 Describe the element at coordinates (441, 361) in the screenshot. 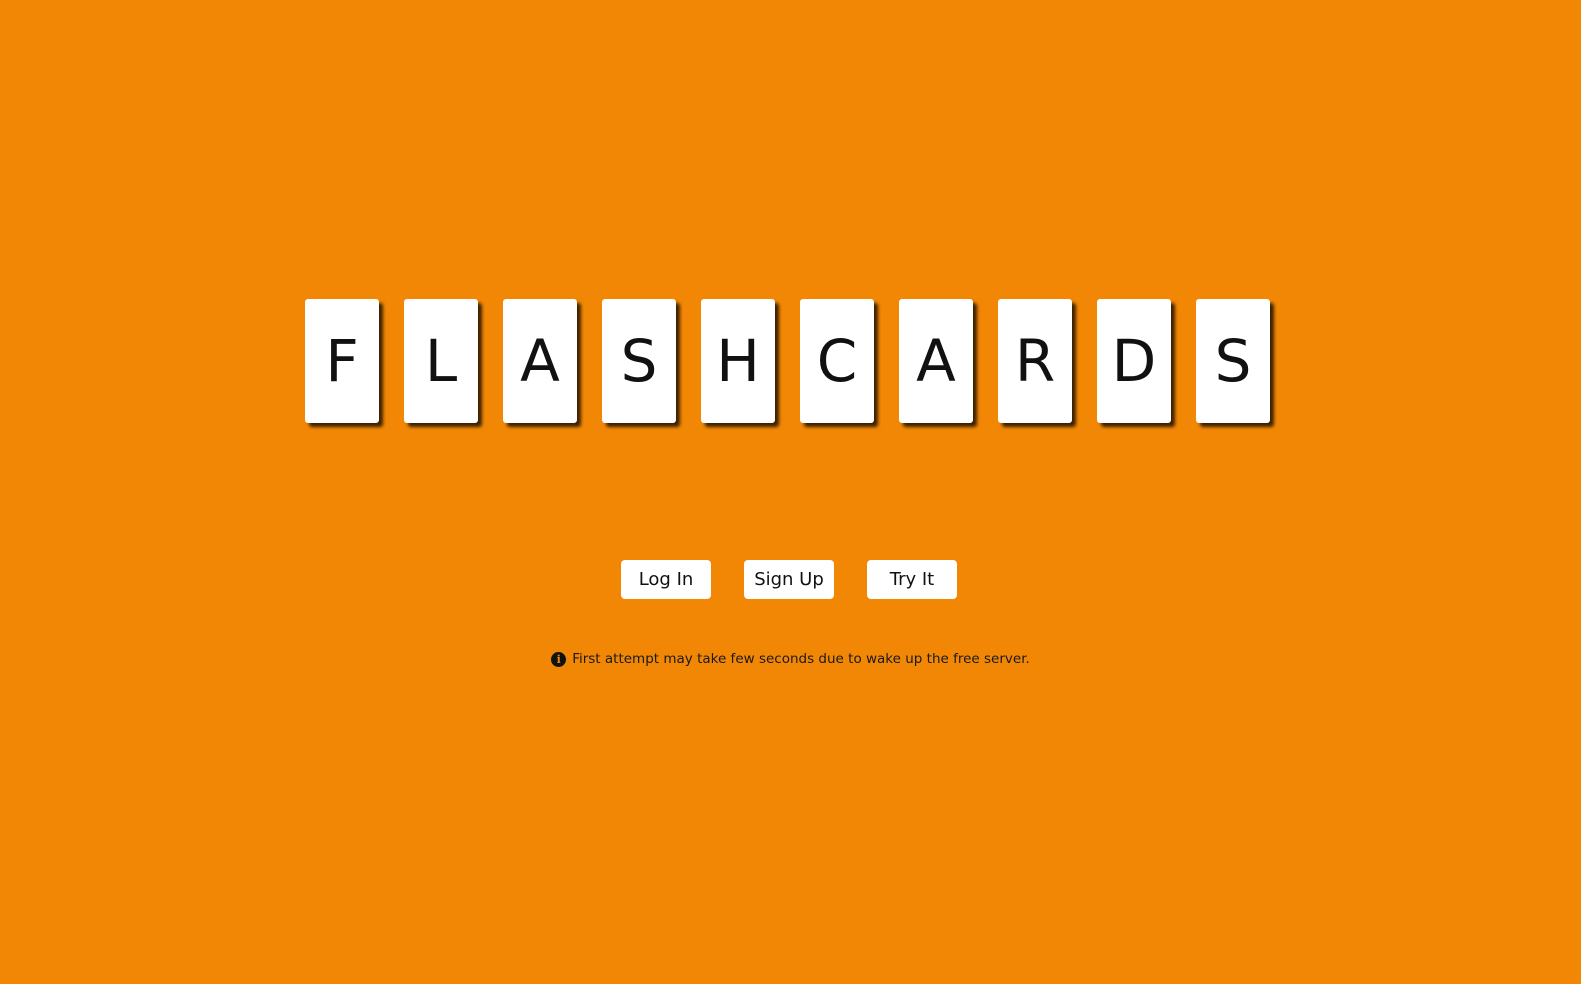

I see `title-letter-card: L` at that location.